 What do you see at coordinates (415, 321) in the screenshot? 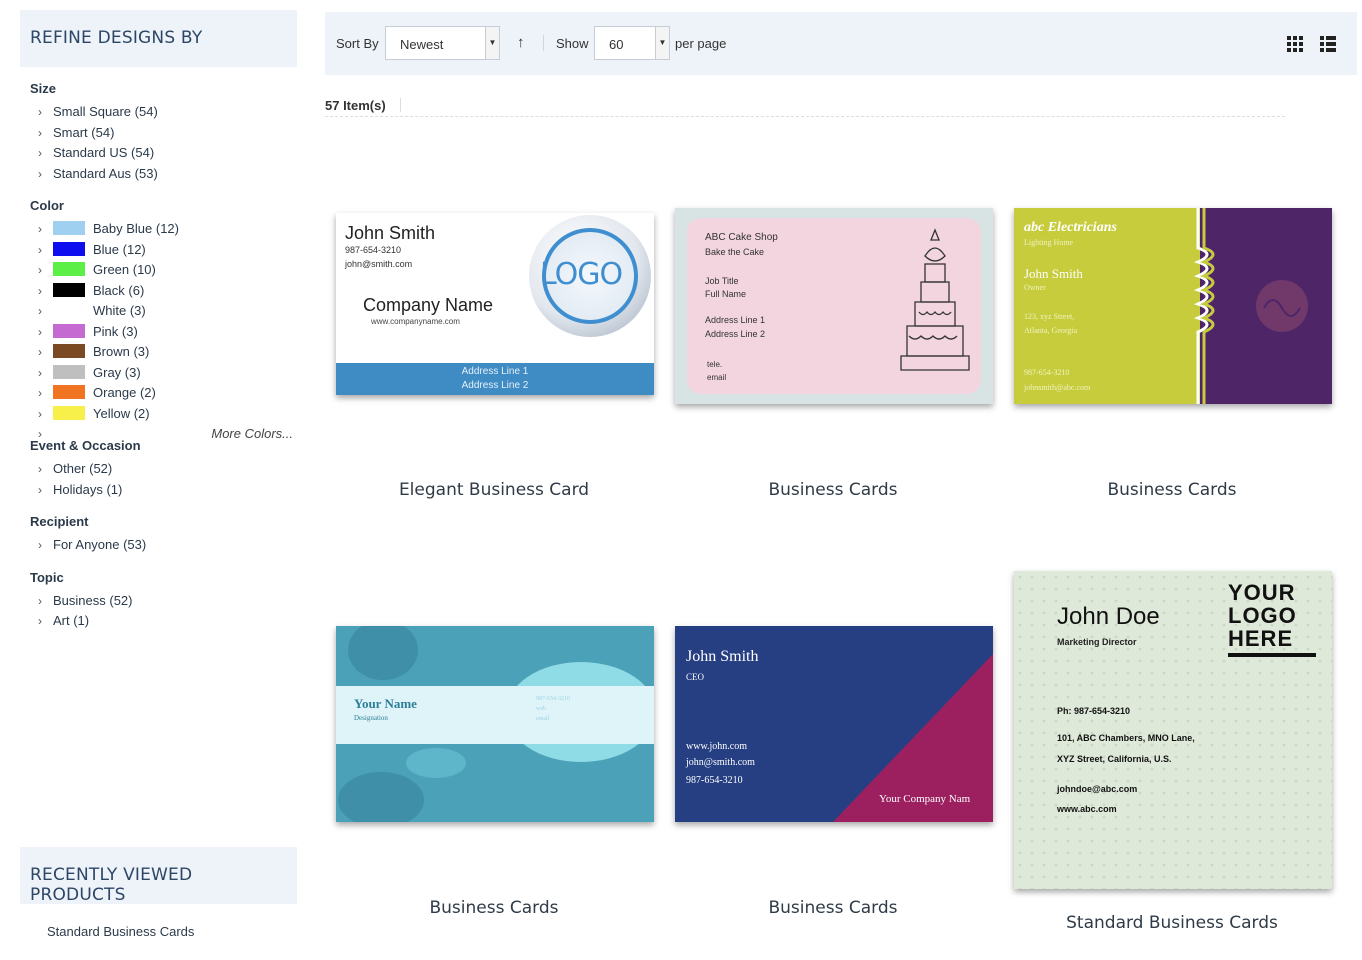
I see `card-web: www.companyname.com` at bounding box center [415, 321].